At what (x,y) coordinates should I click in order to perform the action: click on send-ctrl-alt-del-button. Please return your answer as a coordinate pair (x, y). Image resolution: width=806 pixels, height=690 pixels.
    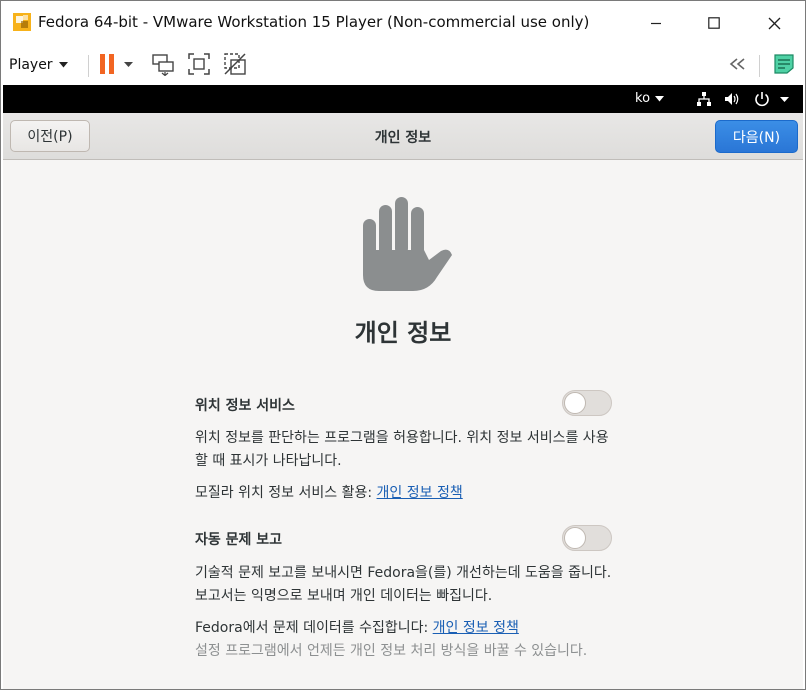
    Looking at the image, I should click on (163, 64).